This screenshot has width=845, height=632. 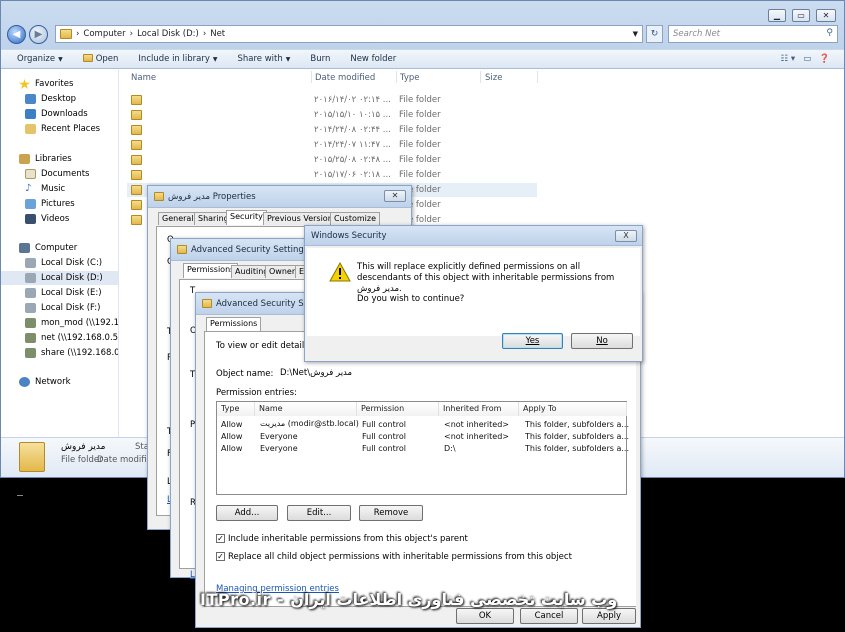 What do you see at coordinates (573, 409) in the screenshot?
I see `header-apply-to: Apply To` at bounding box center [573, 409].